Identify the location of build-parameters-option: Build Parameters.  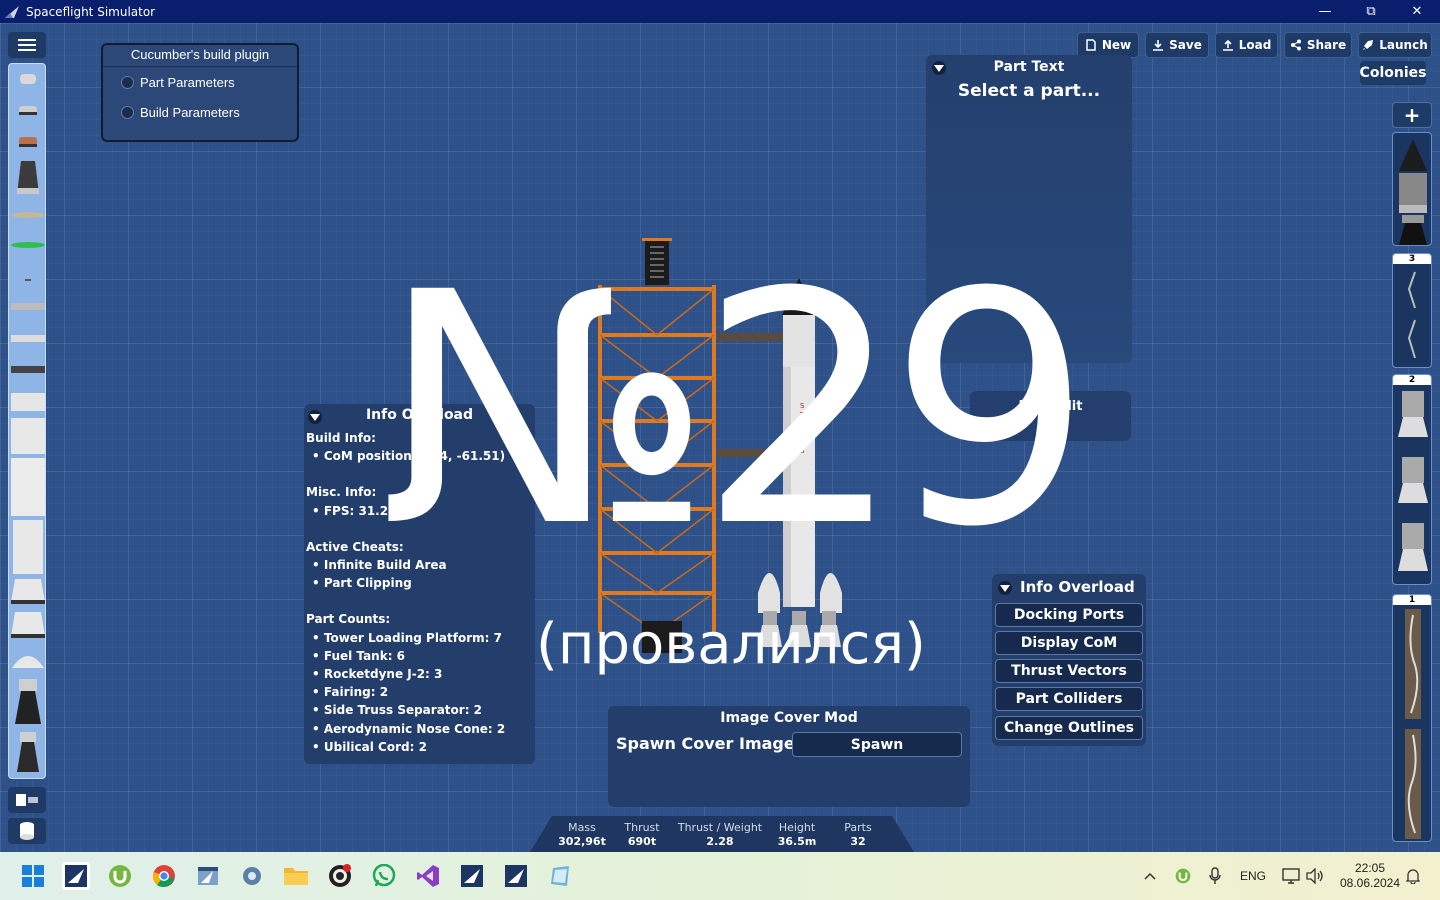
(209, 112).